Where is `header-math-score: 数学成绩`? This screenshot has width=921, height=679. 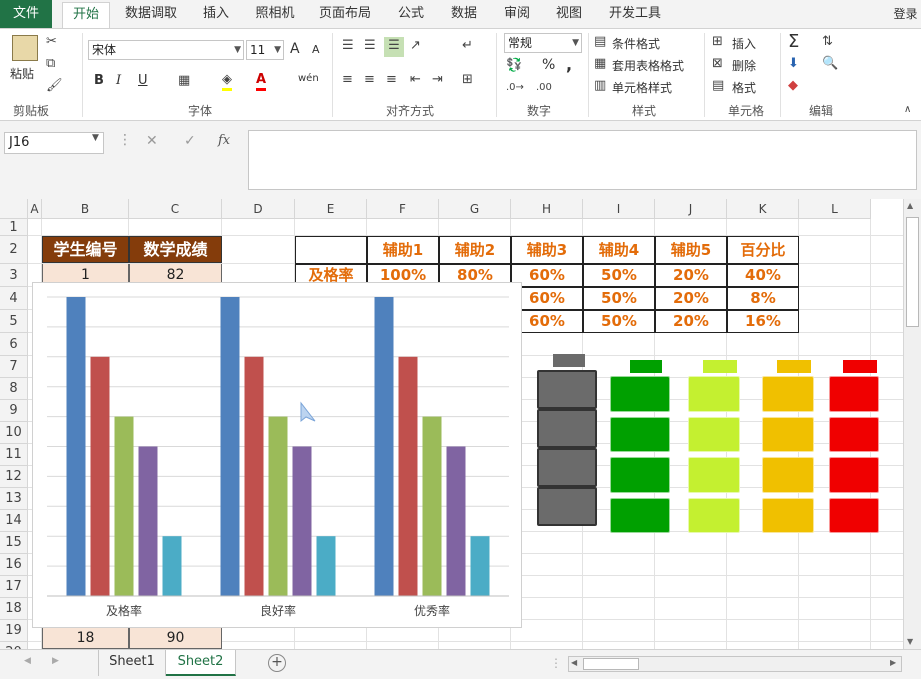
header-math-score: 数学成绩 is located at coordinates (175, 249).